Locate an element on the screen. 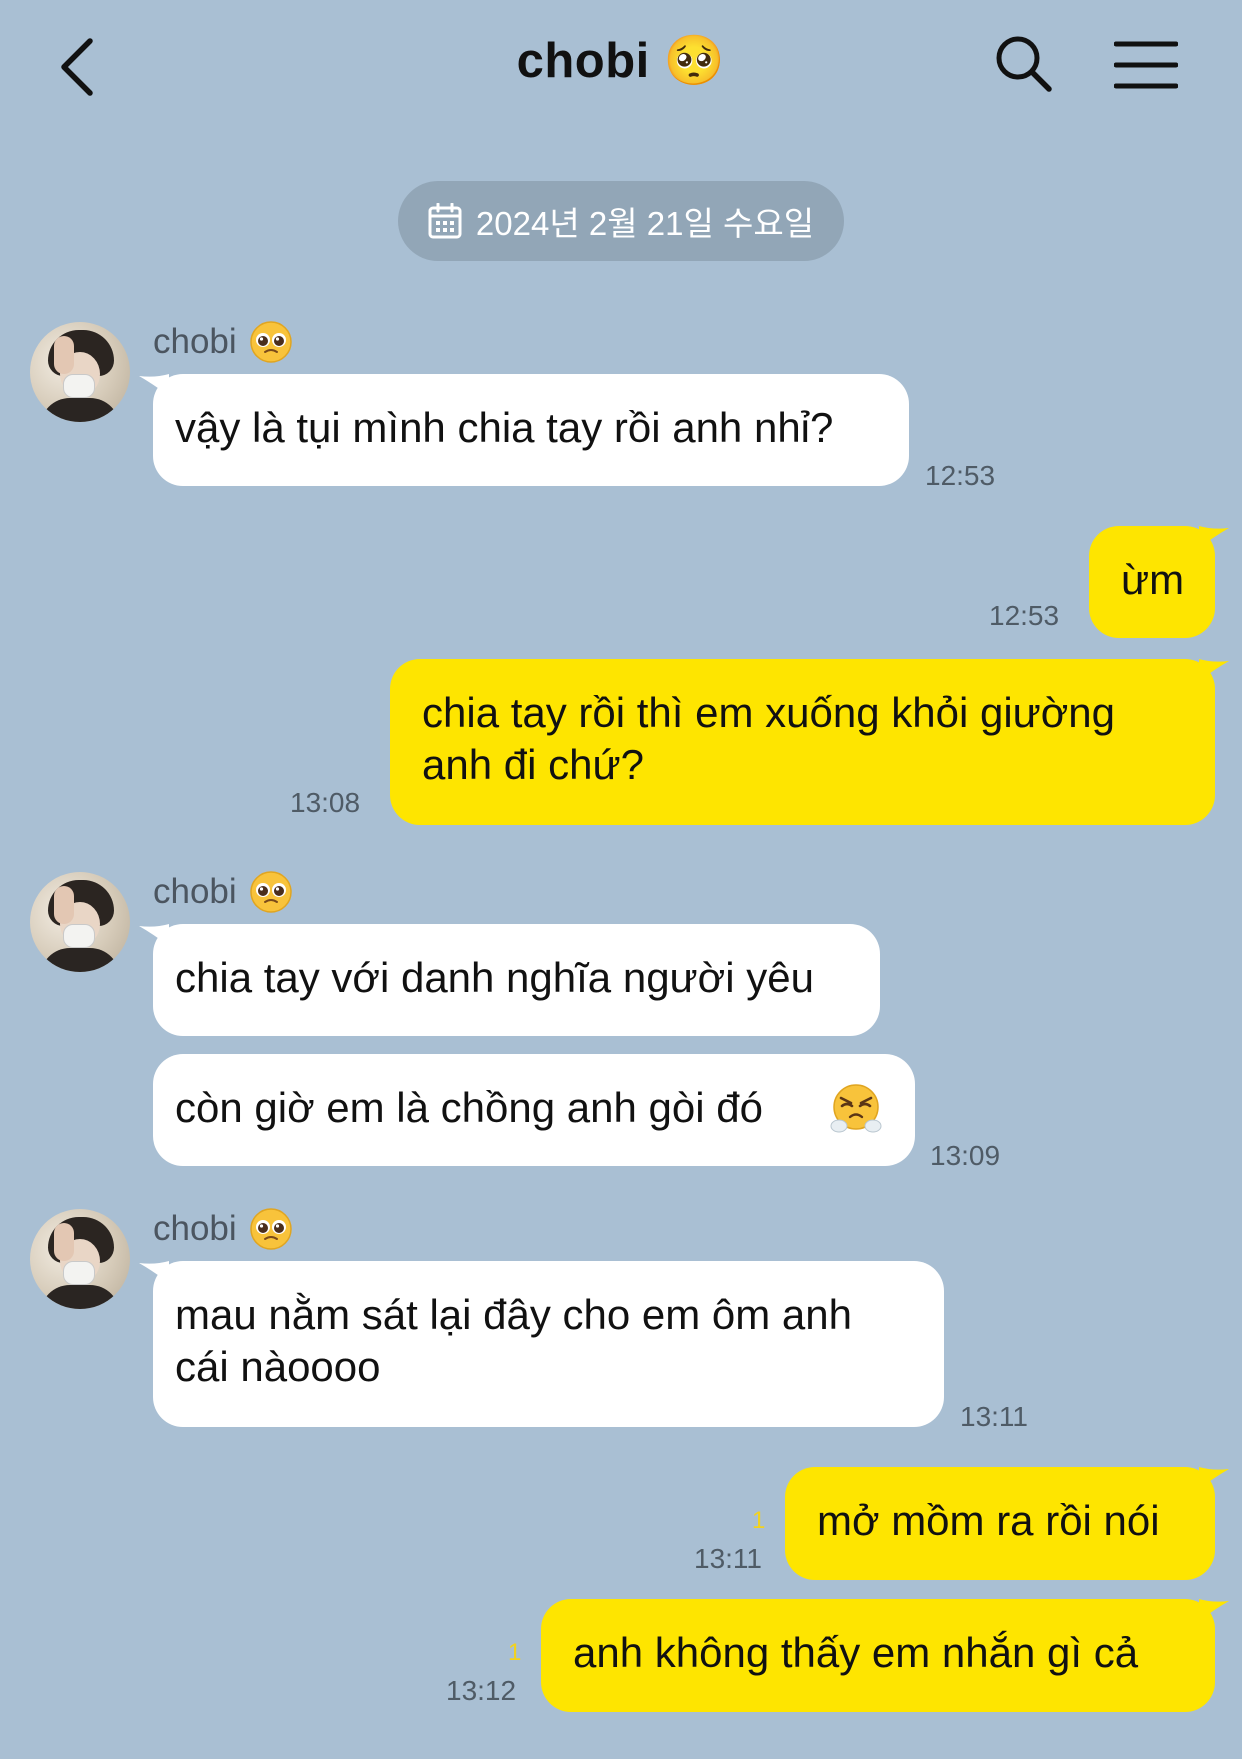 Image resolution: width=1242 pixels, height=1759 pixels. search-icon is located at coordinates (1024, 64).